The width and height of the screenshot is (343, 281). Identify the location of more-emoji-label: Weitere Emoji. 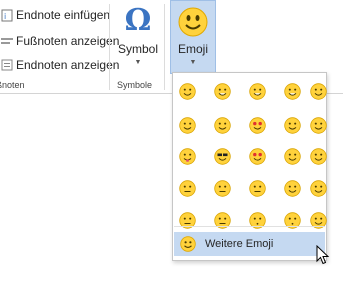
(239, 244).